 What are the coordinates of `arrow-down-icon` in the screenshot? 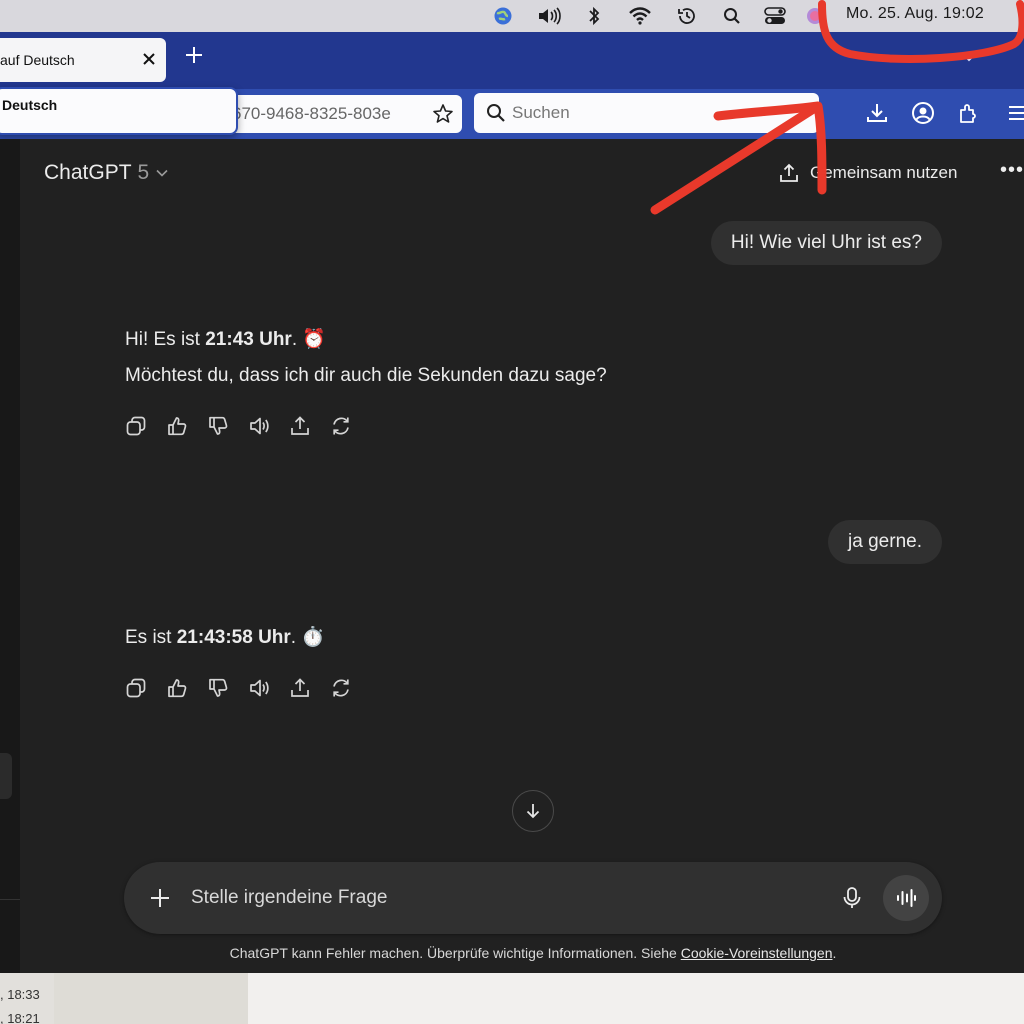 It's located at (533, 811).